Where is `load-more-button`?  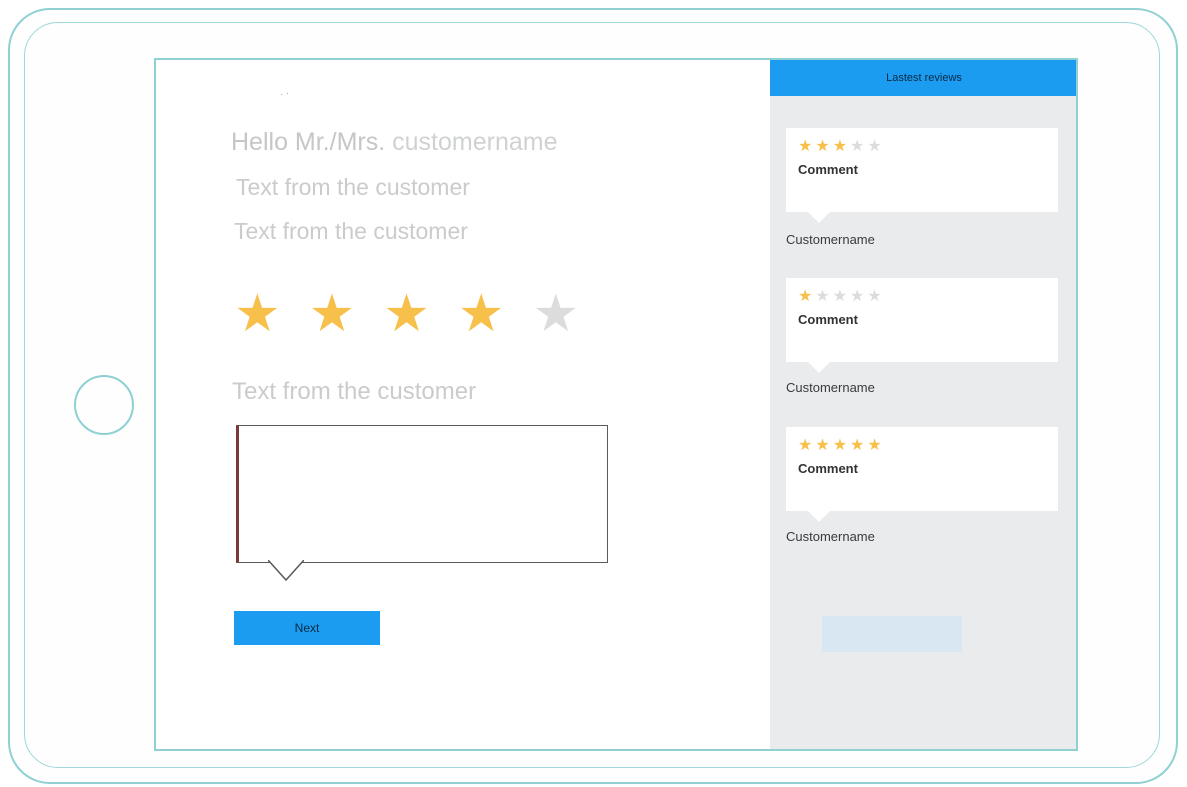
load-more-button is located at coordinates (892, 634).